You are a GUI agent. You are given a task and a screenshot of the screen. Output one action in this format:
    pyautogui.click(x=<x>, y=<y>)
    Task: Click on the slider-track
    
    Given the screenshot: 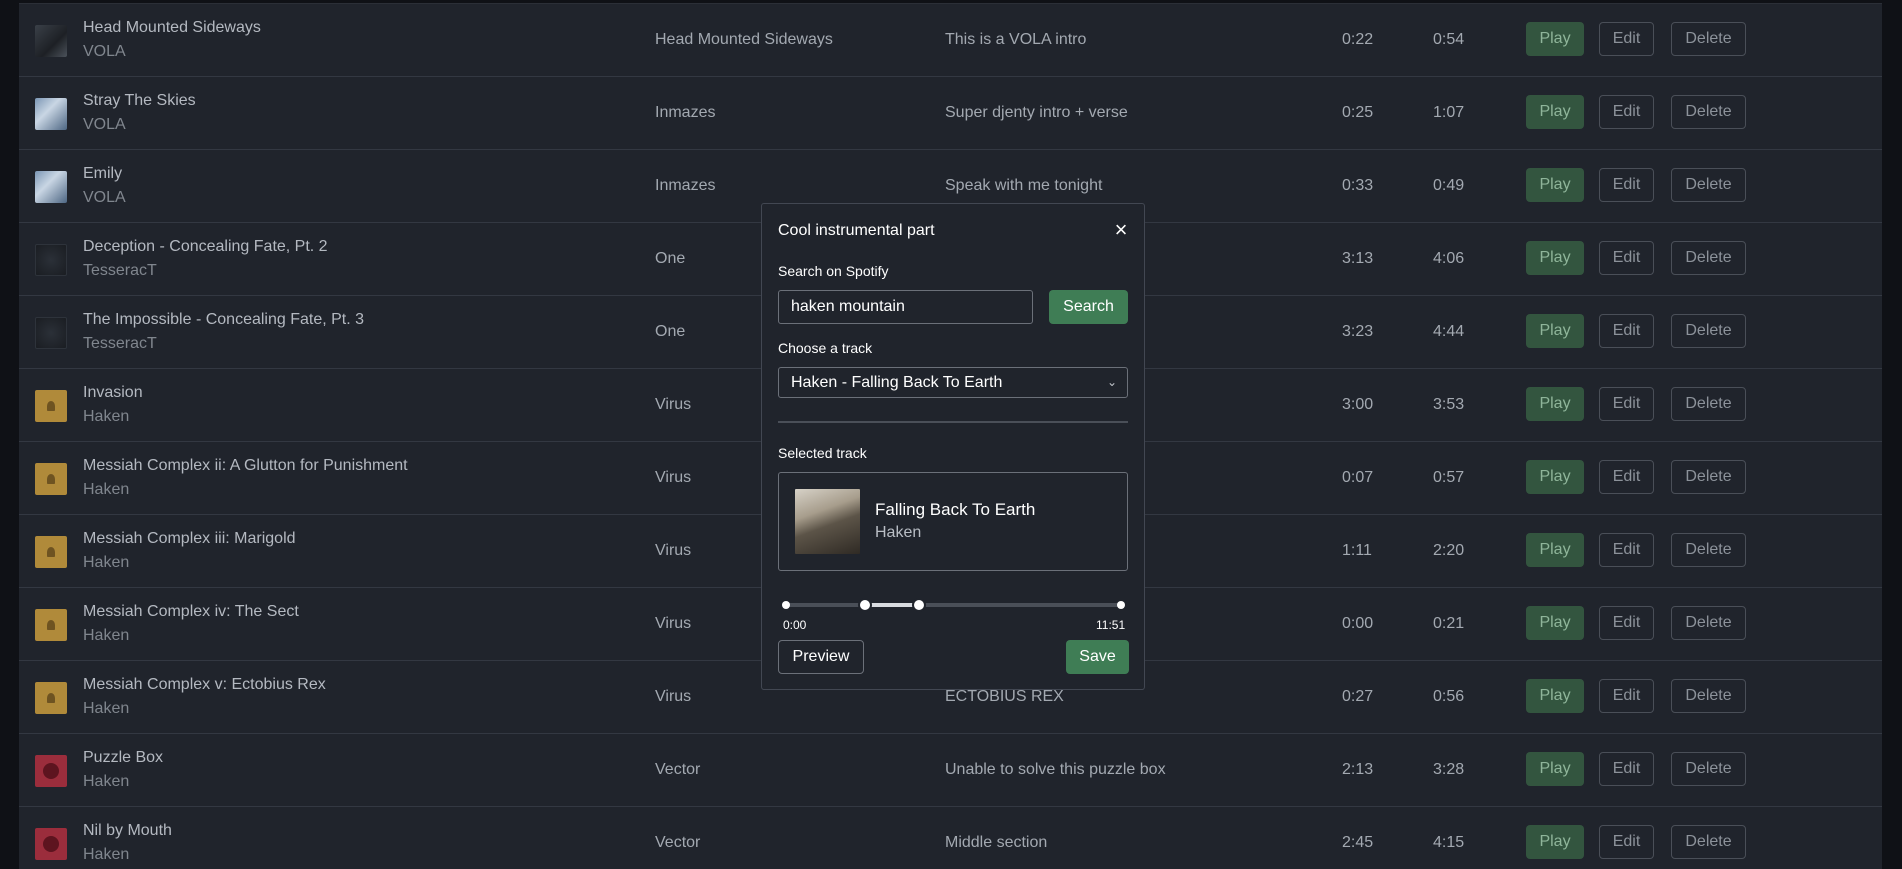 What is the action you would take?
    pyautogui.click(x=953, y=605)
    